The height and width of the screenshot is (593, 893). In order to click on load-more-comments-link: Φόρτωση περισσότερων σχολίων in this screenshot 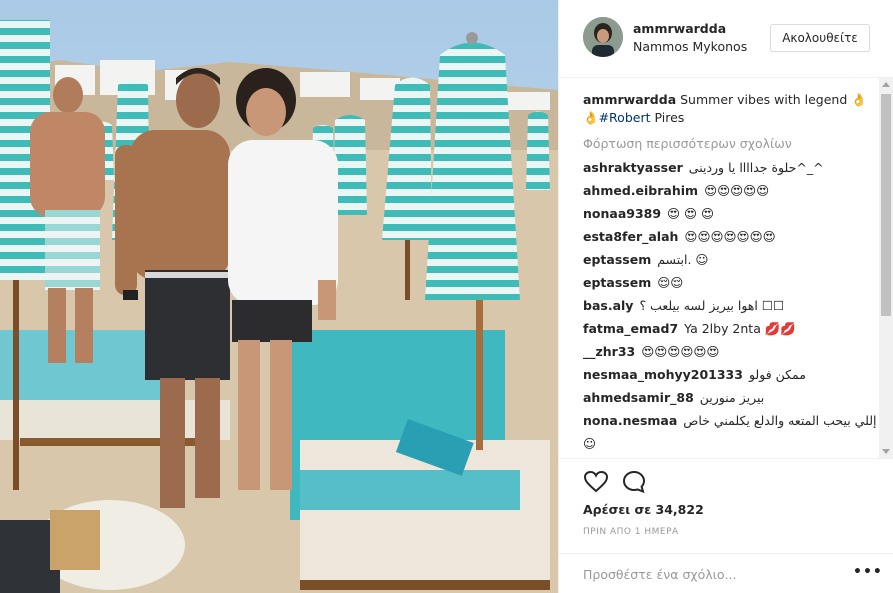, I will do `click(731, 144)`.